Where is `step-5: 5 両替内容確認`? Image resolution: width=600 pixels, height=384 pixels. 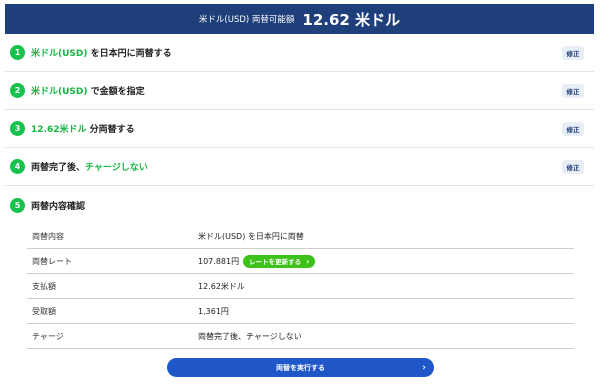 step-5: 5 両替内容確認 is located at coordinates (299, 205).